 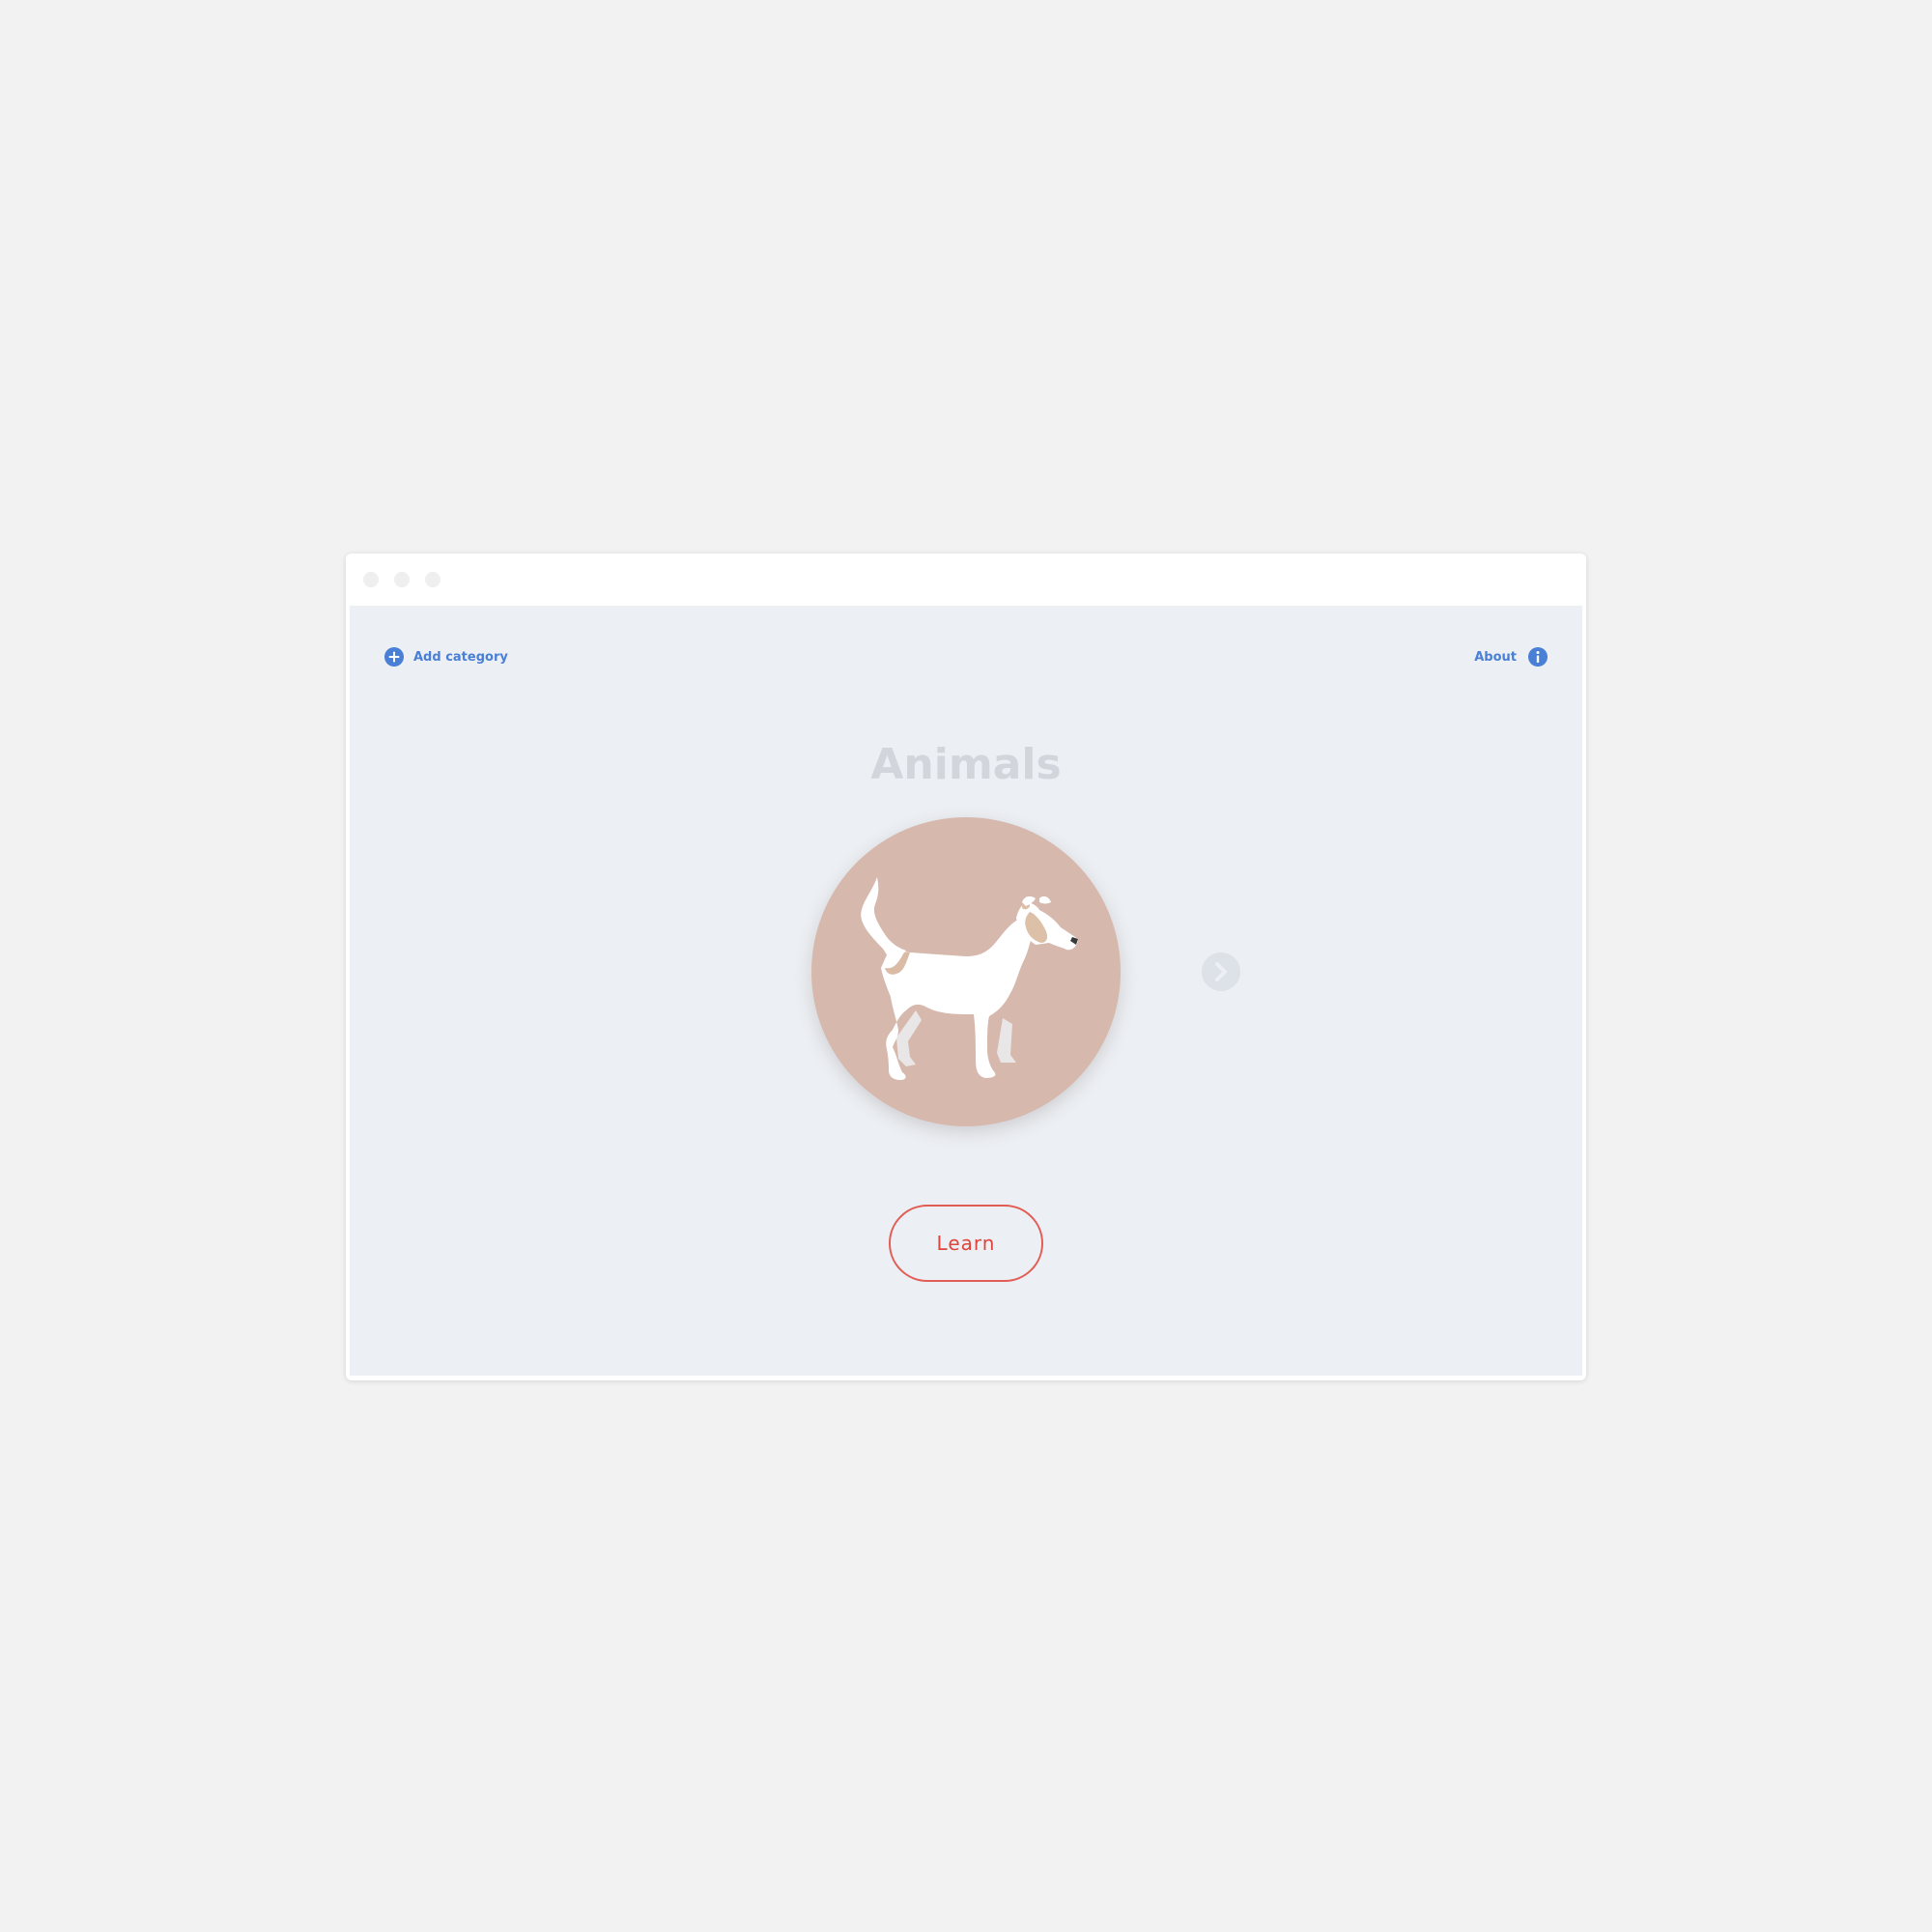 I want to click on dog-illustration, so click(x=969, y=978).